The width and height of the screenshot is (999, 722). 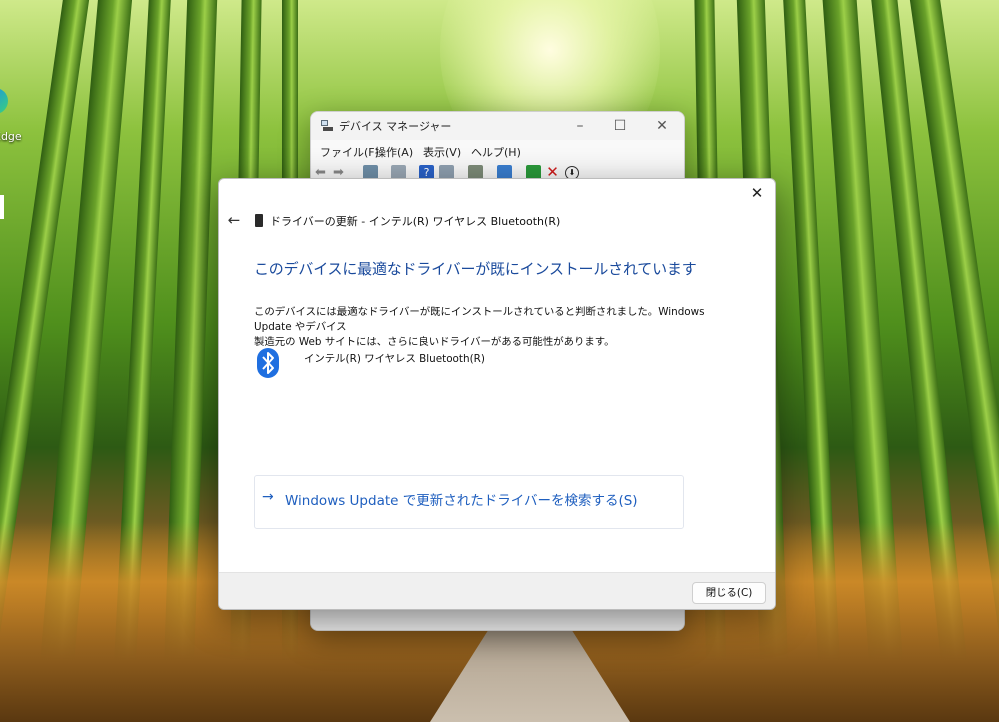 I want to click on search-windows-update-link: → Windows Update で更新されたドライバーを検索する(S), so click(x=469, y=502).